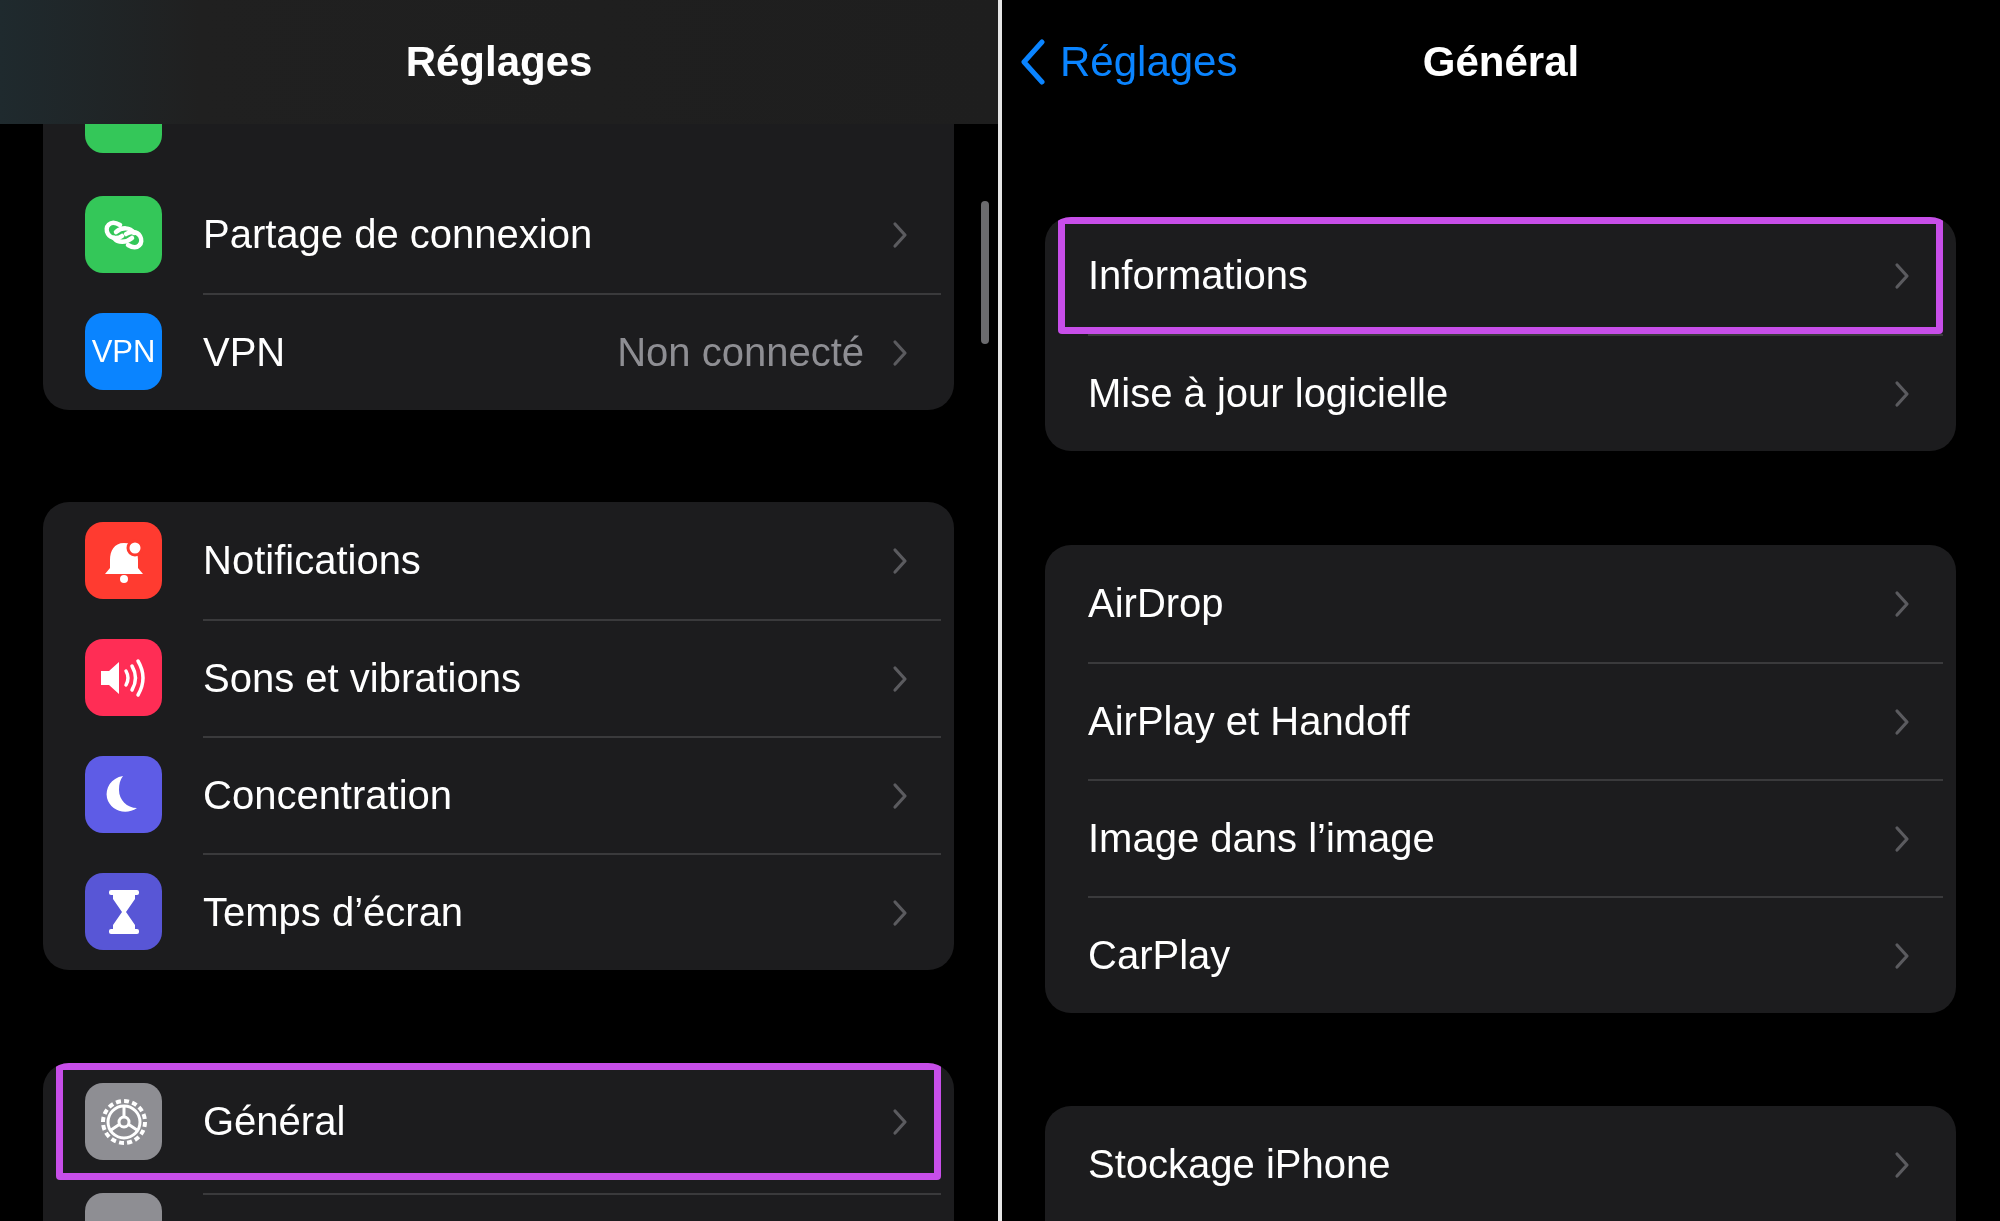 This screenshot has height=1221, width=2000. I want to click on vpn-icon: VPN, so click(123, 351).